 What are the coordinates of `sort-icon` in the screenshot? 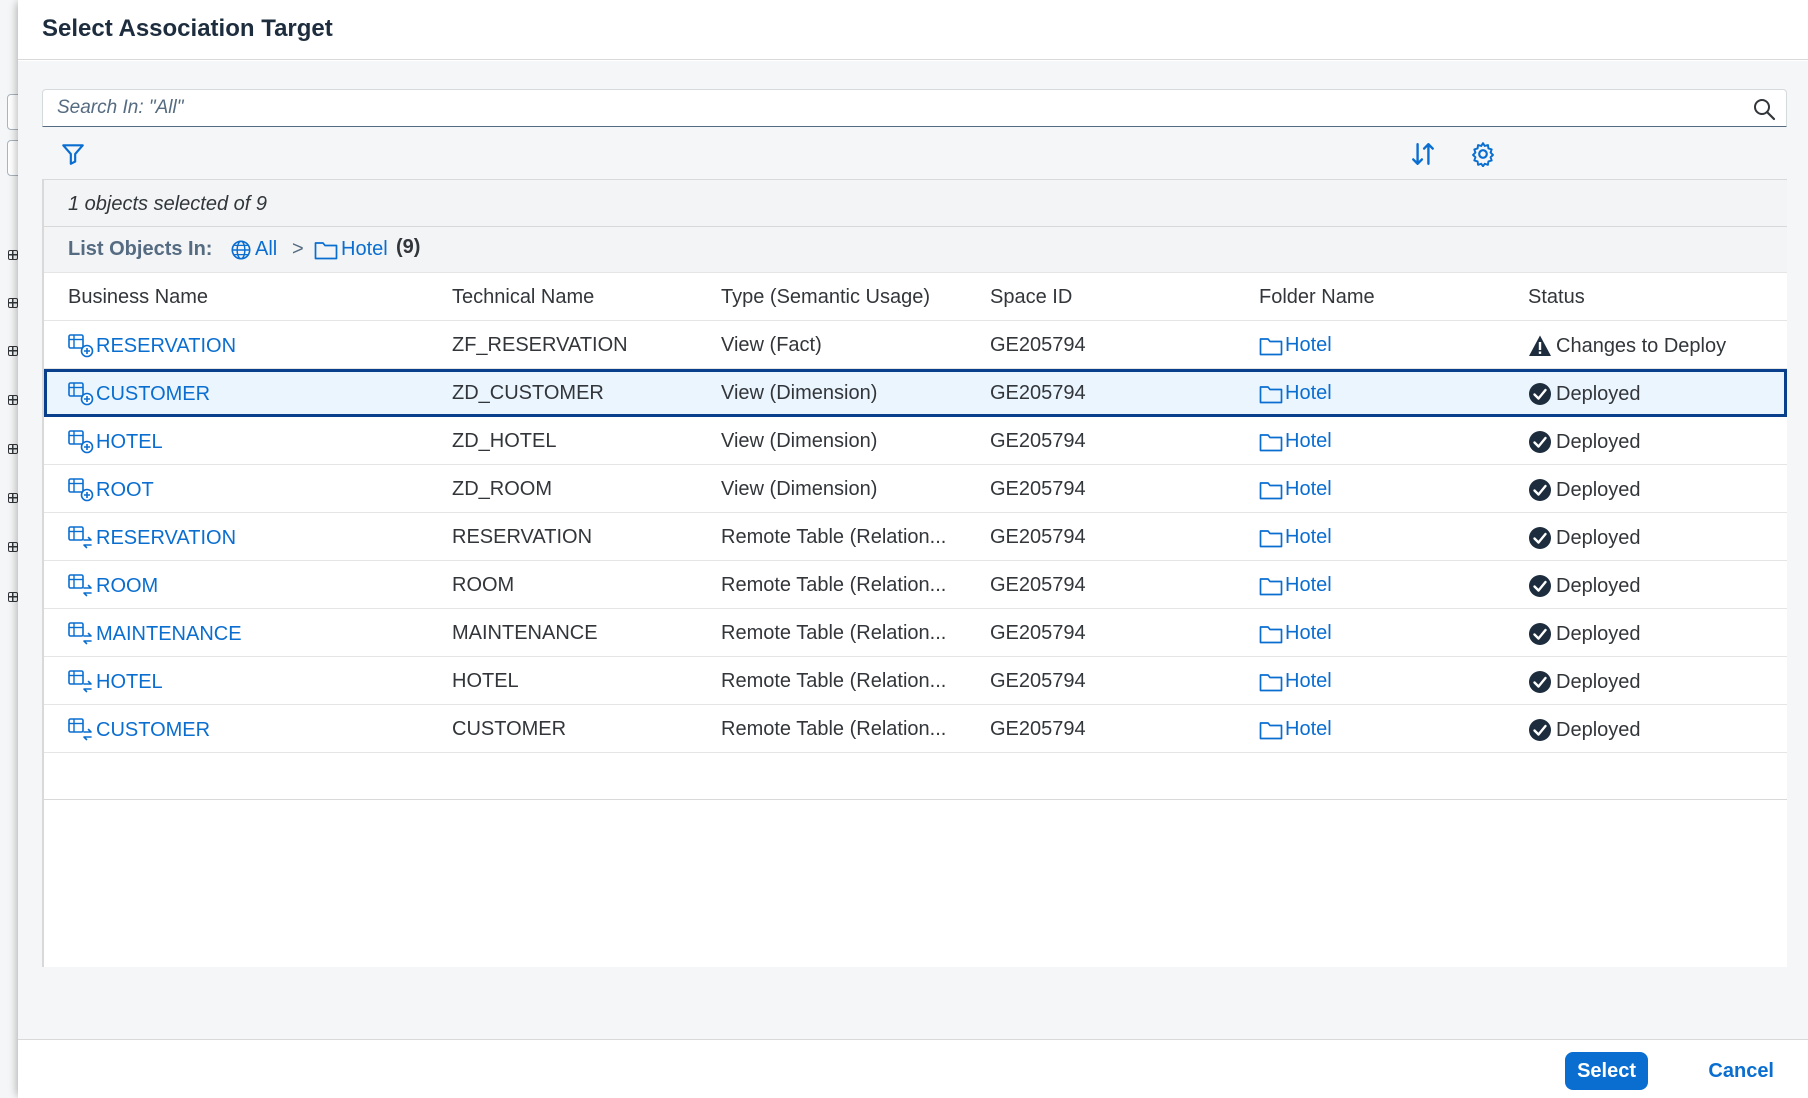 It's located at (1423, 154).